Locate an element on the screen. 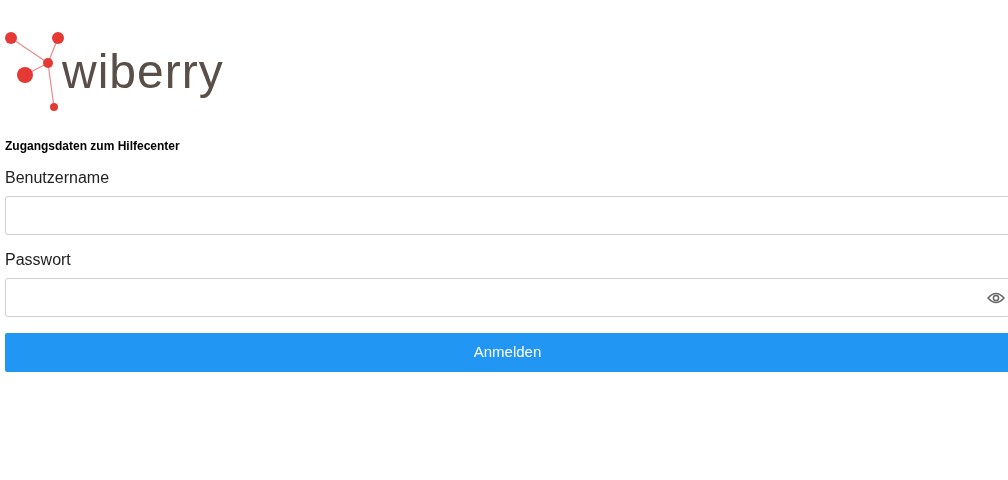  logo-wordmark: wiberry is located at coordinates (143, 72).